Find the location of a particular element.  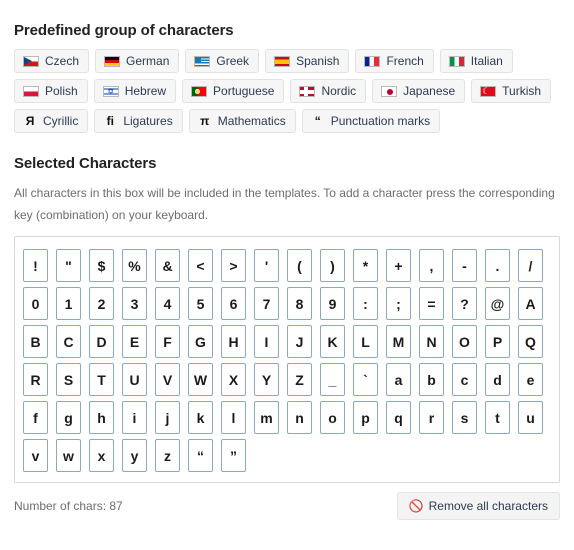

char-key: ? is located at coordinates (464, 303).